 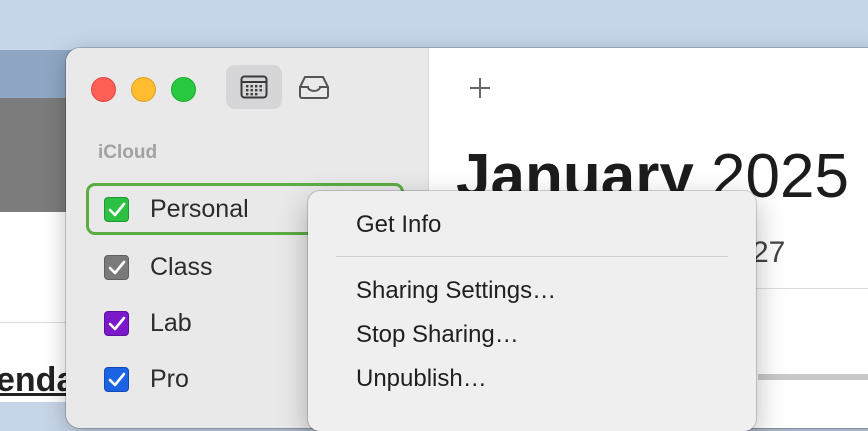 I want to click on menu-separator, so click(x=532, y=256).